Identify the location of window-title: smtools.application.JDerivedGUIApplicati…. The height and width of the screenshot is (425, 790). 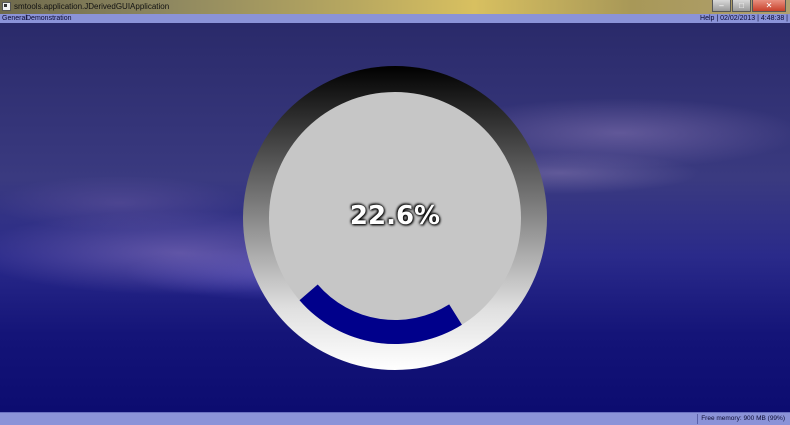
(92, 6).